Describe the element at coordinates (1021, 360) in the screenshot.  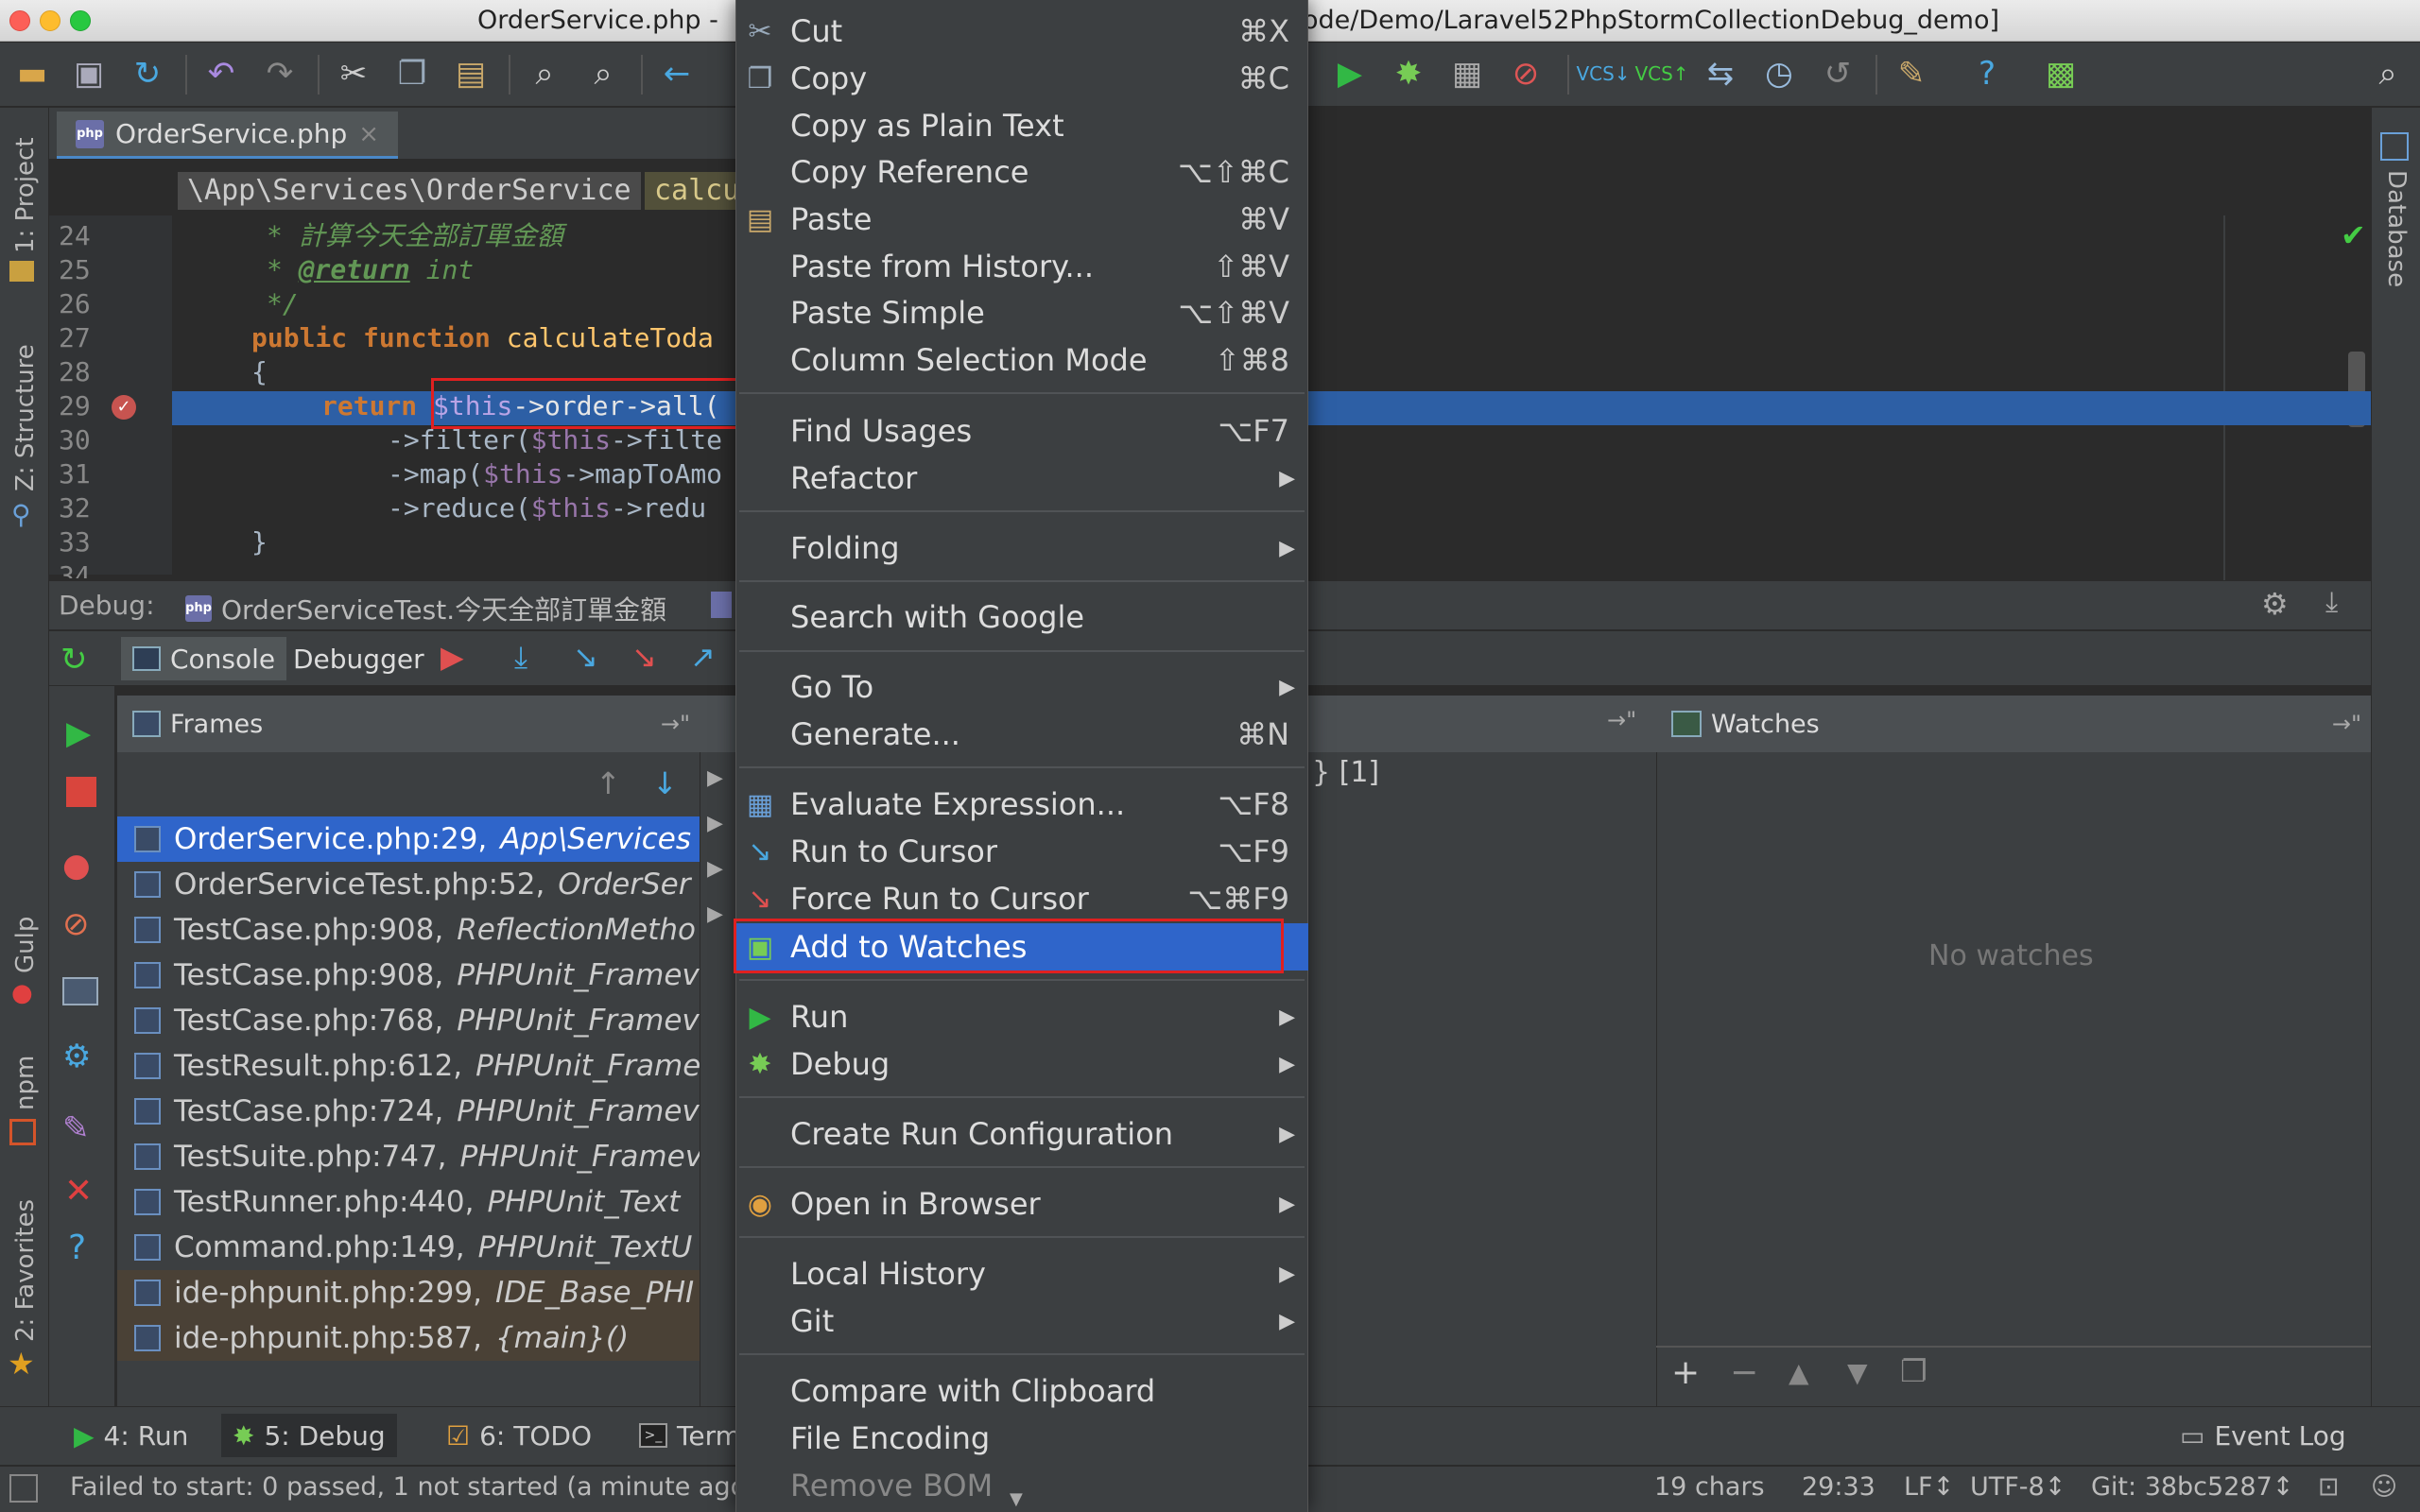
I see `menu-item-column-selection-mode: Column Selection Mode ⇧⌘8` at that location.